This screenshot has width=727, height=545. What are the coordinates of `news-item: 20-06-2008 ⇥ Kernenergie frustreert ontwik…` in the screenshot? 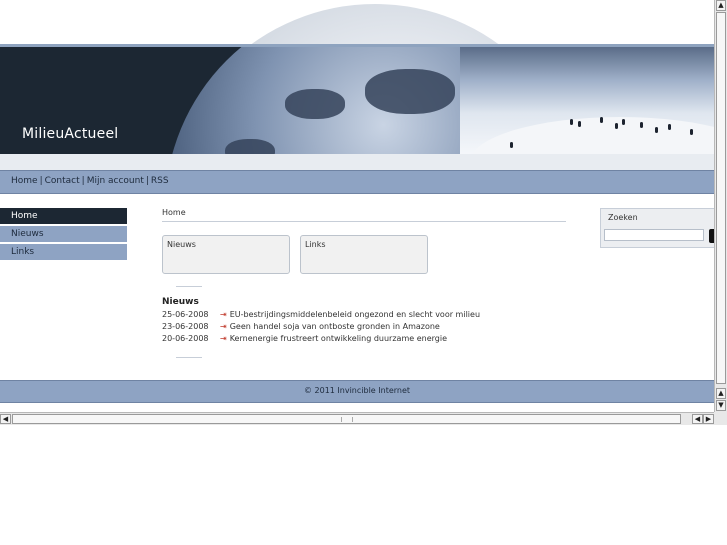 It's located at (304, 338).